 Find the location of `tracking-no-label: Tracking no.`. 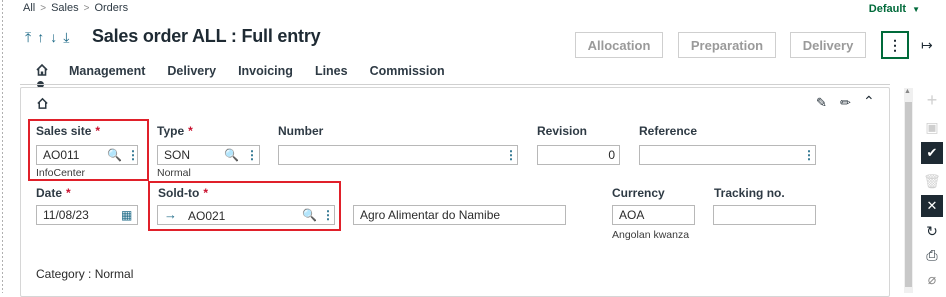

tracking-no-label: Tracking no. is located at coordinates (749, 193).